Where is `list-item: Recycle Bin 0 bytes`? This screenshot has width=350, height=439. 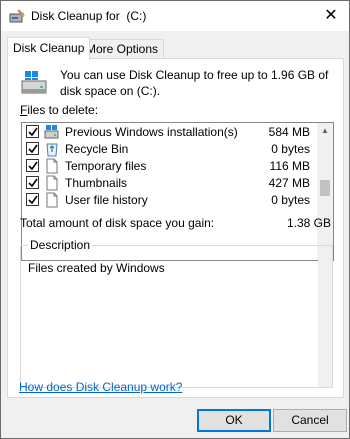 list-item: Recycle Bin 0 bytes is located at coordinates (170, 148).